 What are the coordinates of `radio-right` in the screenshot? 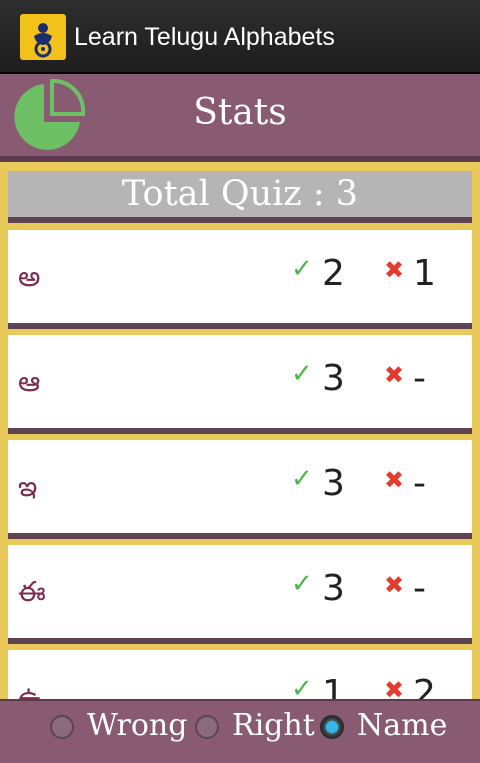 It's located at (207, 727).